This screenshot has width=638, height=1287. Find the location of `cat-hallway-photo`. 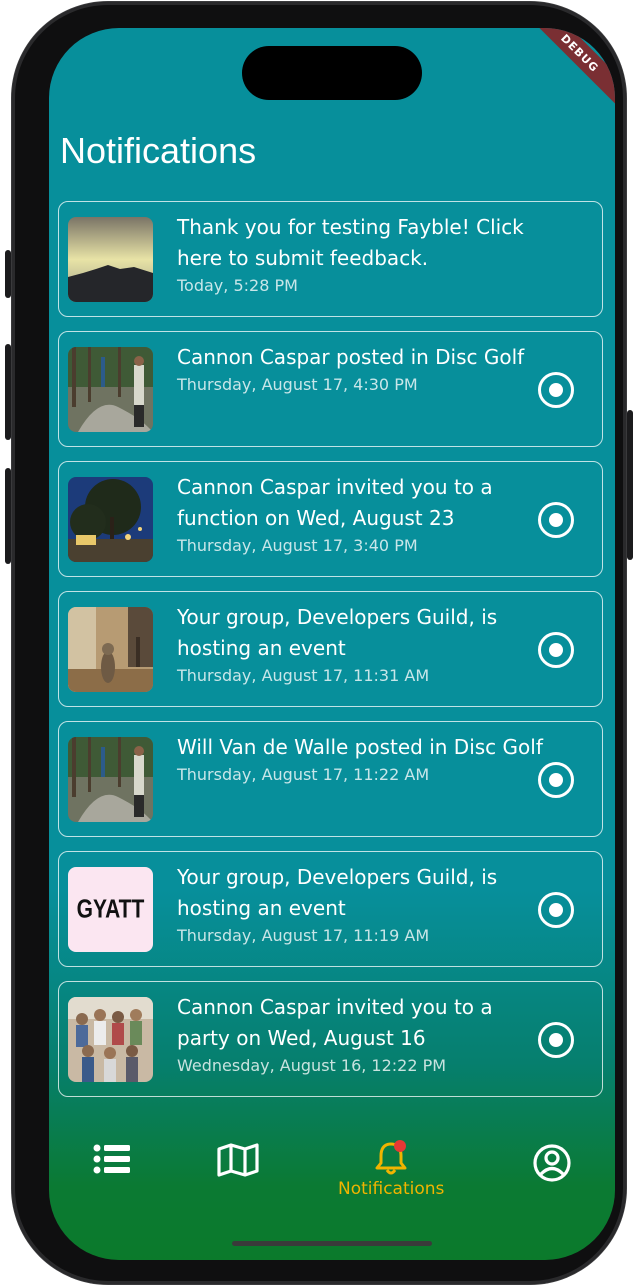

cat-hallway-photo is located at coordinates (110, 649).